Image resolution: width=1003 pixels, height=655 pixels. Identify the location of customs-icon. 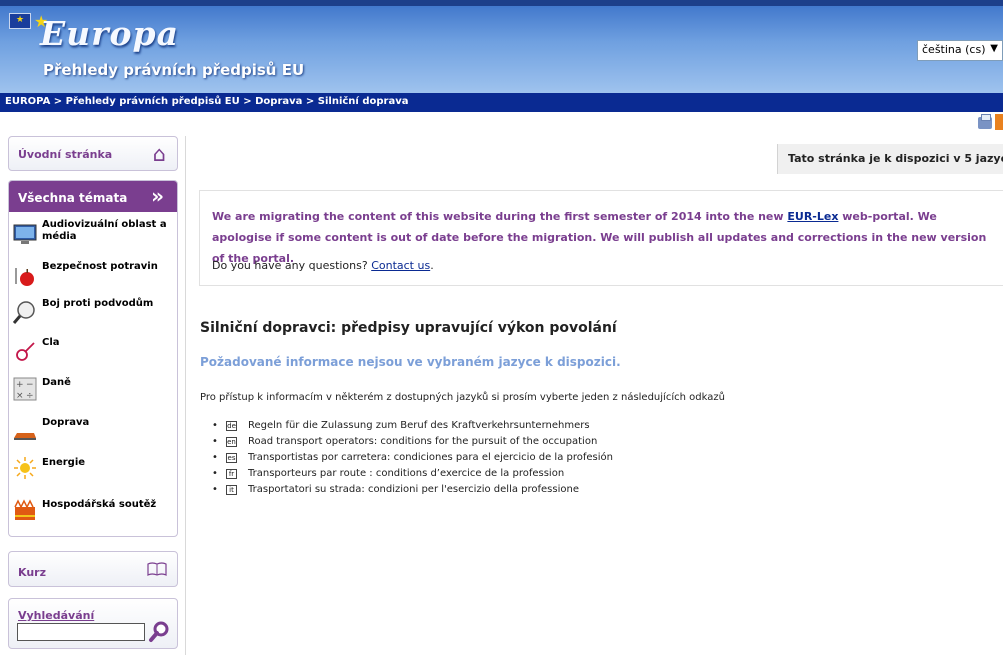
(25, 351).